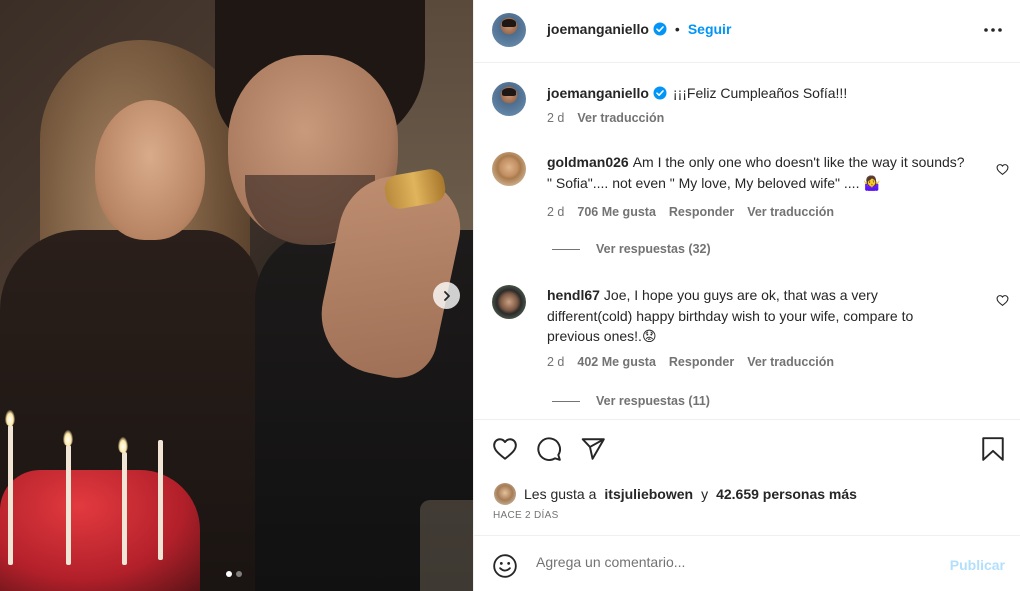  I want to click on caption-age: 2 d, so click(556, 118).